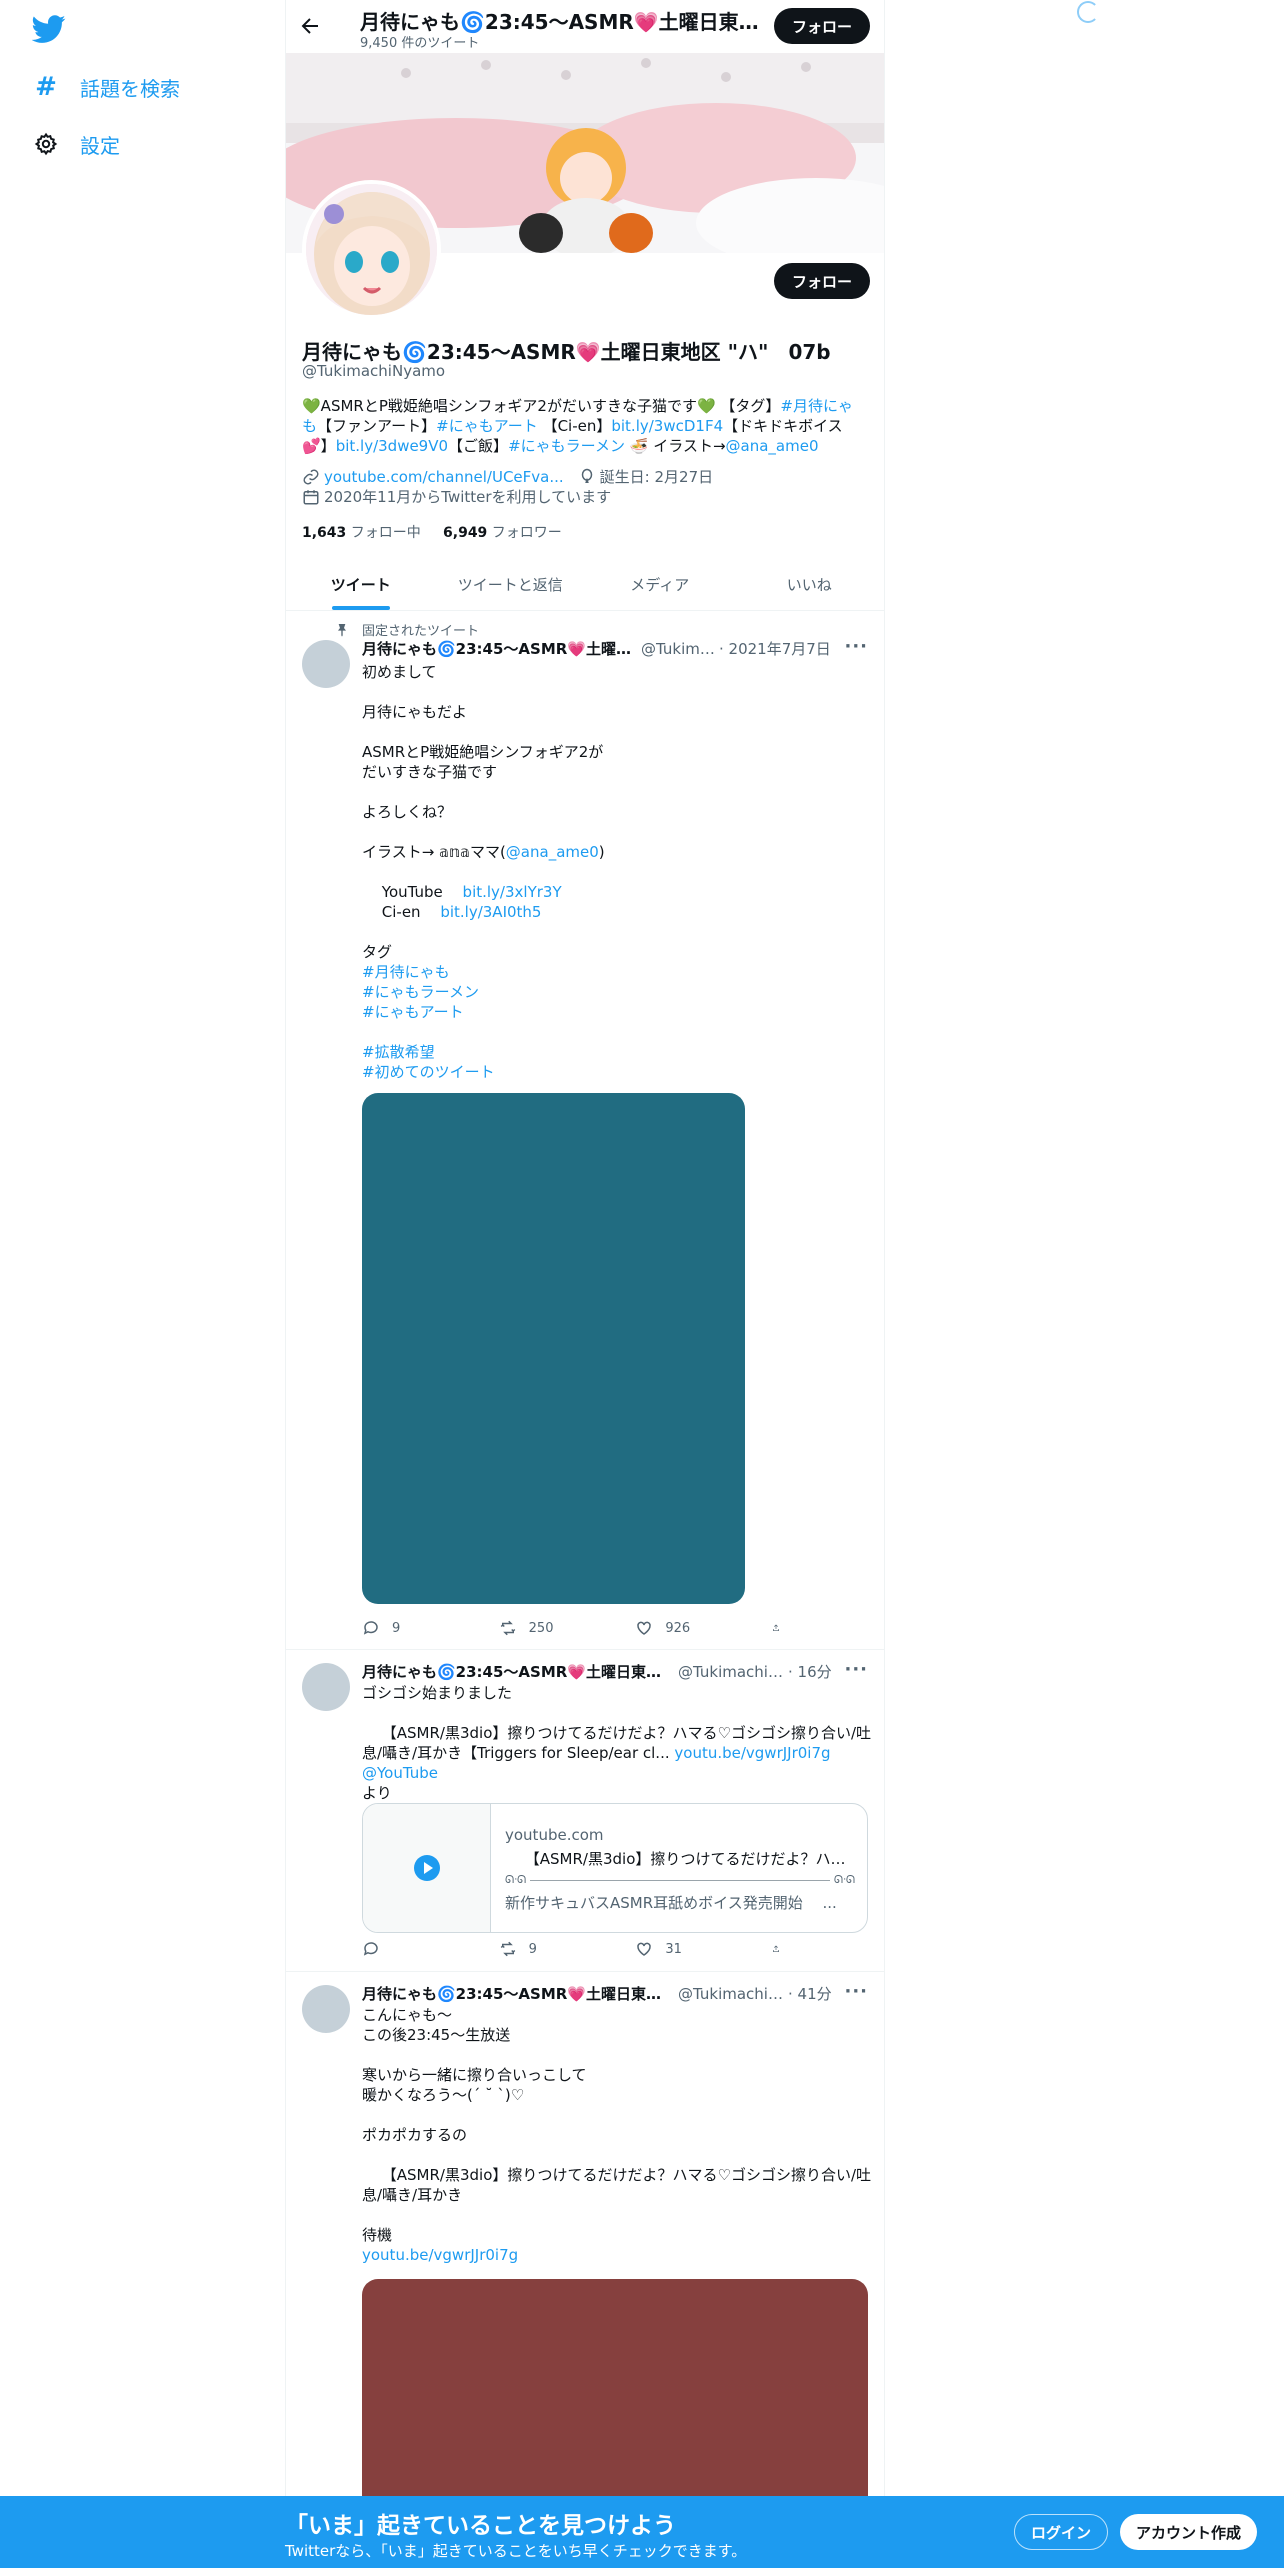 This screenshot has height=2568, width=1284. Describe the element at coordinates (822, 26) in the screenshot. I see `header-follow-button: フォロー` at that location.